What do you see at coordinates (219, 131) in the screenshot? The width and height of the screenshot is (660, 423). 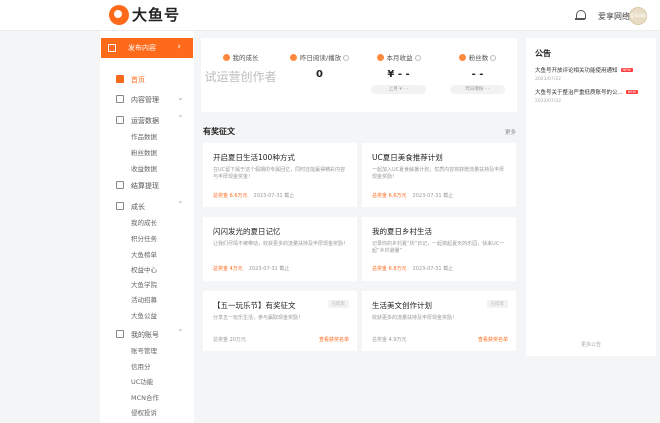 I see `section-title: 有奖征文` at bounding box center [219, 131].